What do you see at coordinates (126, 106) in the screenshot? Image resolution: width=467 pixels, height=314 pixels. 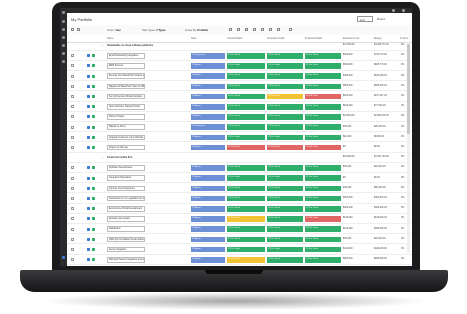 I see `project-name: New Customer Support Portal` at bounding box center [126, 106].